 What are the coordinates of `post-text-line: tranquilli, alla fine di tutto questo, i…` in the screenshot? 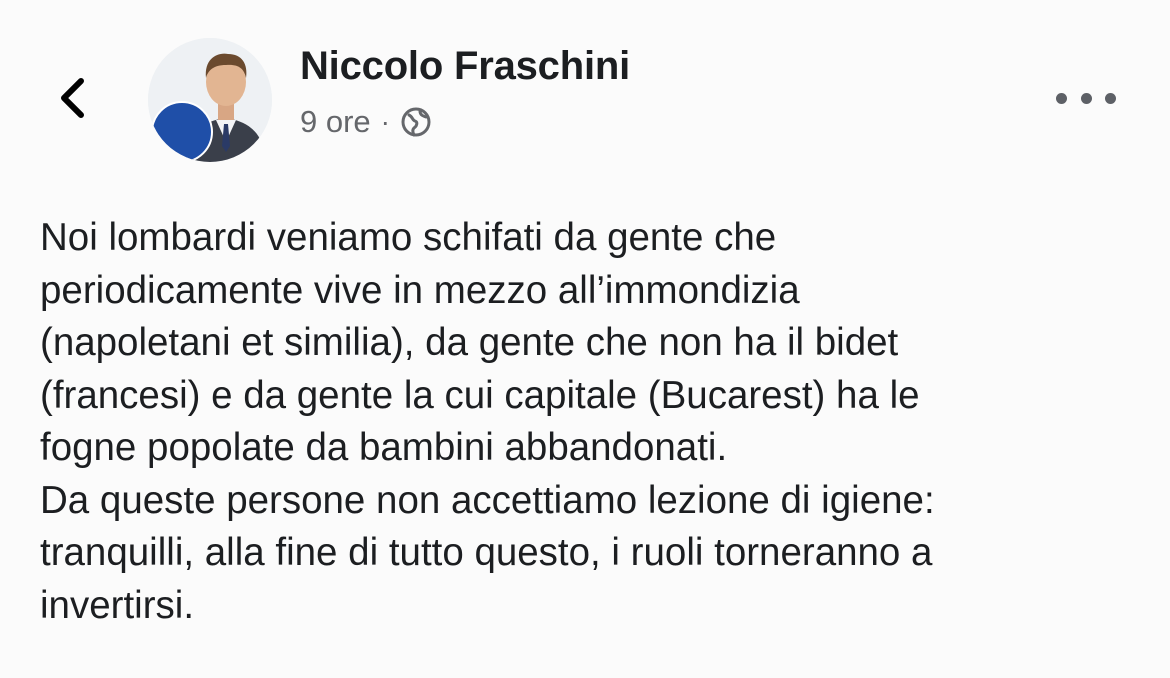 It's located at (486, 552).